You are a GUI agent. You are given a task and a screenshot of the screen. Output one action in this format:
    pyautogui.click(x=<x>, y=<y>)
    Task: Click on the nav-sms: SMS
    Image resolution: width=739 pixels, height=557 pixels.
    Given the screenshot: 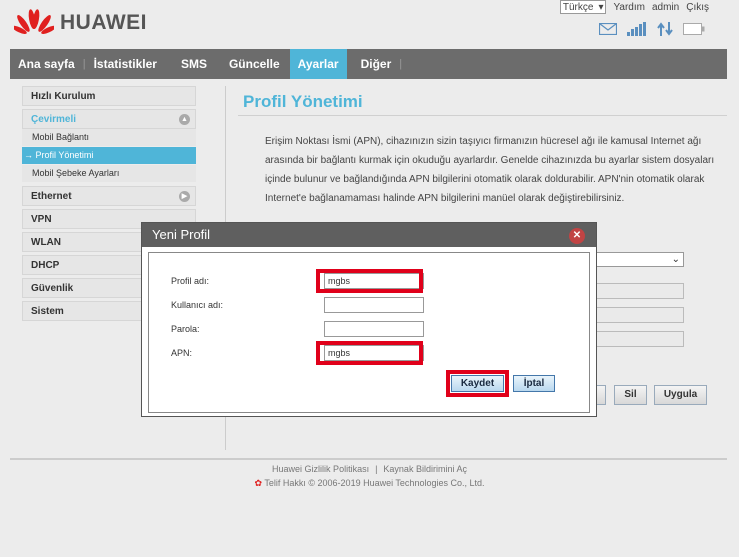 What is the action you would take?
    pyautogui.click(x=194, y=64)
    